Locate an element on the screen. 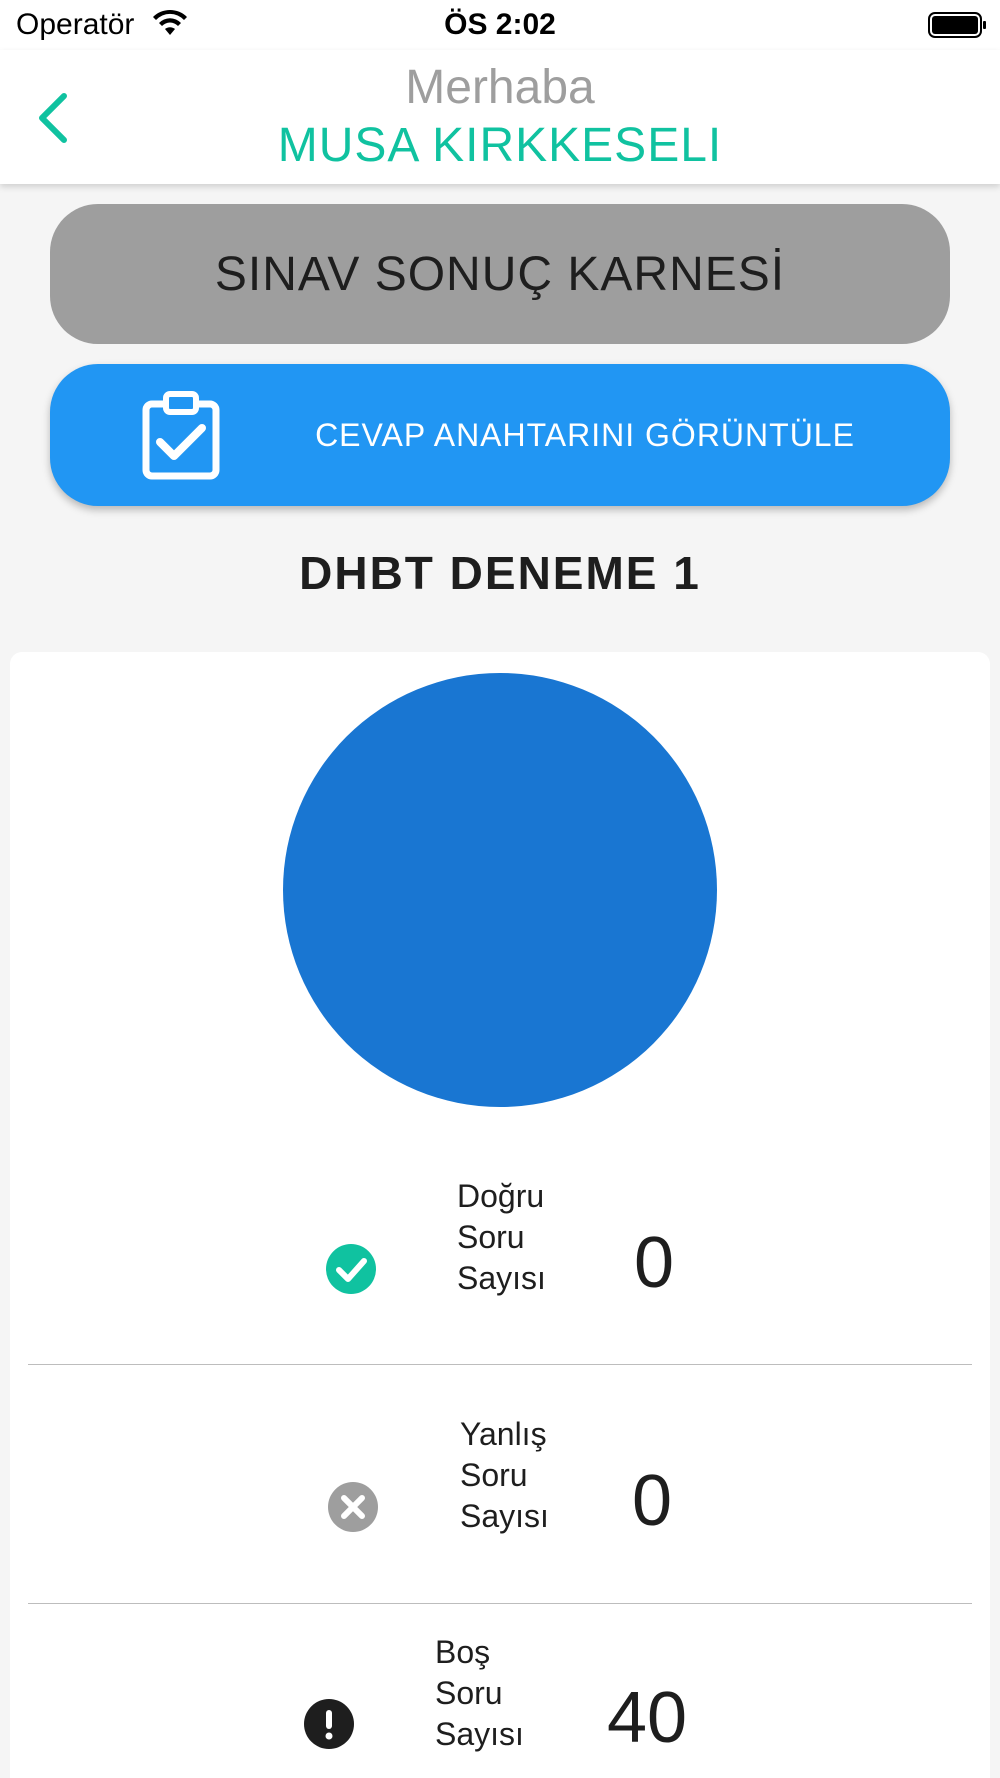 The height and width of the screenshot is (1778, 1000). stat-row-correct: Doğru Soru Sayısı 0 is located at coordinates (500, 1251).